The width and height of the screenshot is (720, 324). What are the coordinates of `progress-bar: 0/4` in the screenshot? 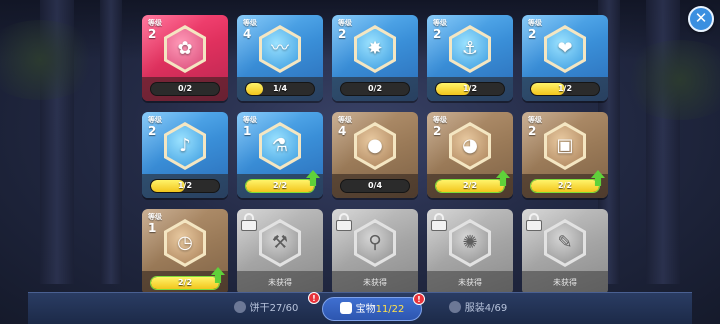 It's located at (375, 186).